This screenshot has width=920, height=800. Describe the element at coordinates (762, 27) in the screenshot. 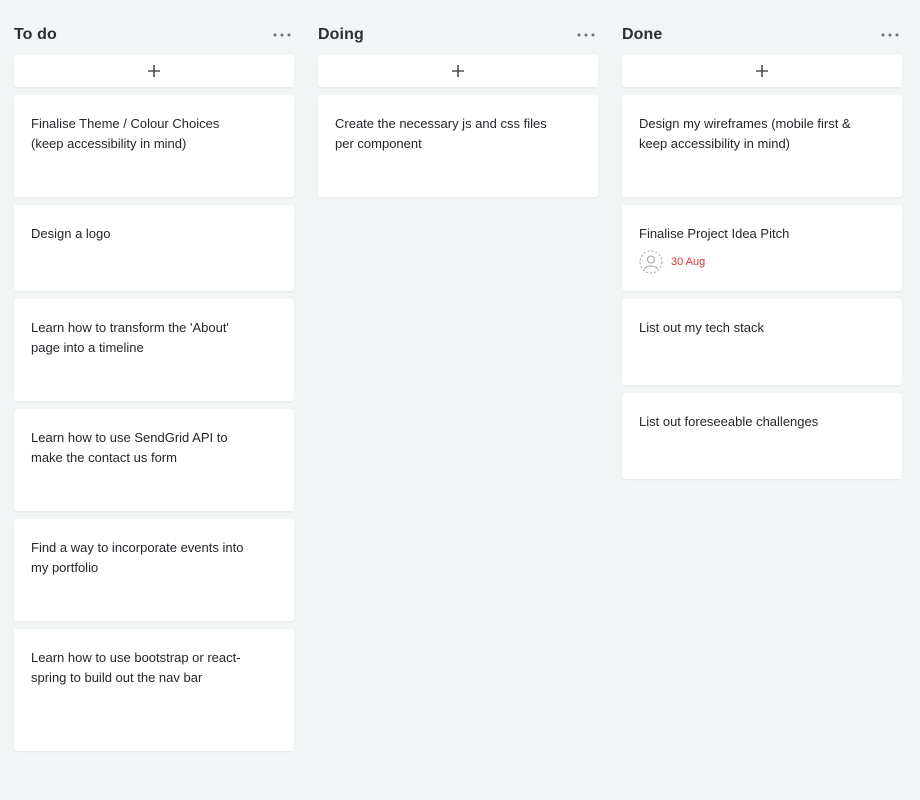

I see `column-header: Done` at that location.